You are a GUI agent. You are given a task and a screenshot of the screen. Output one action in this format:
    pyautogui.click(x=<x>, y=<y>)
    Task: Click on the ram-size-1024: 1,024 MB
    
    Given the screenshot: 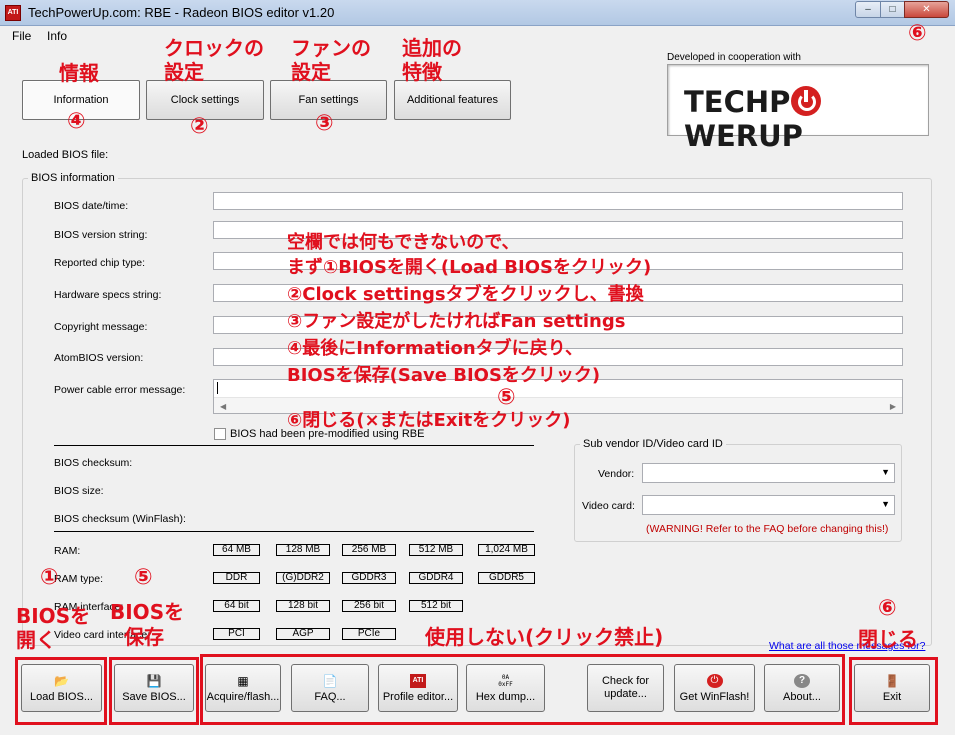 What is the action you would take?
    pyautogui.click(x=506, y=550)
    